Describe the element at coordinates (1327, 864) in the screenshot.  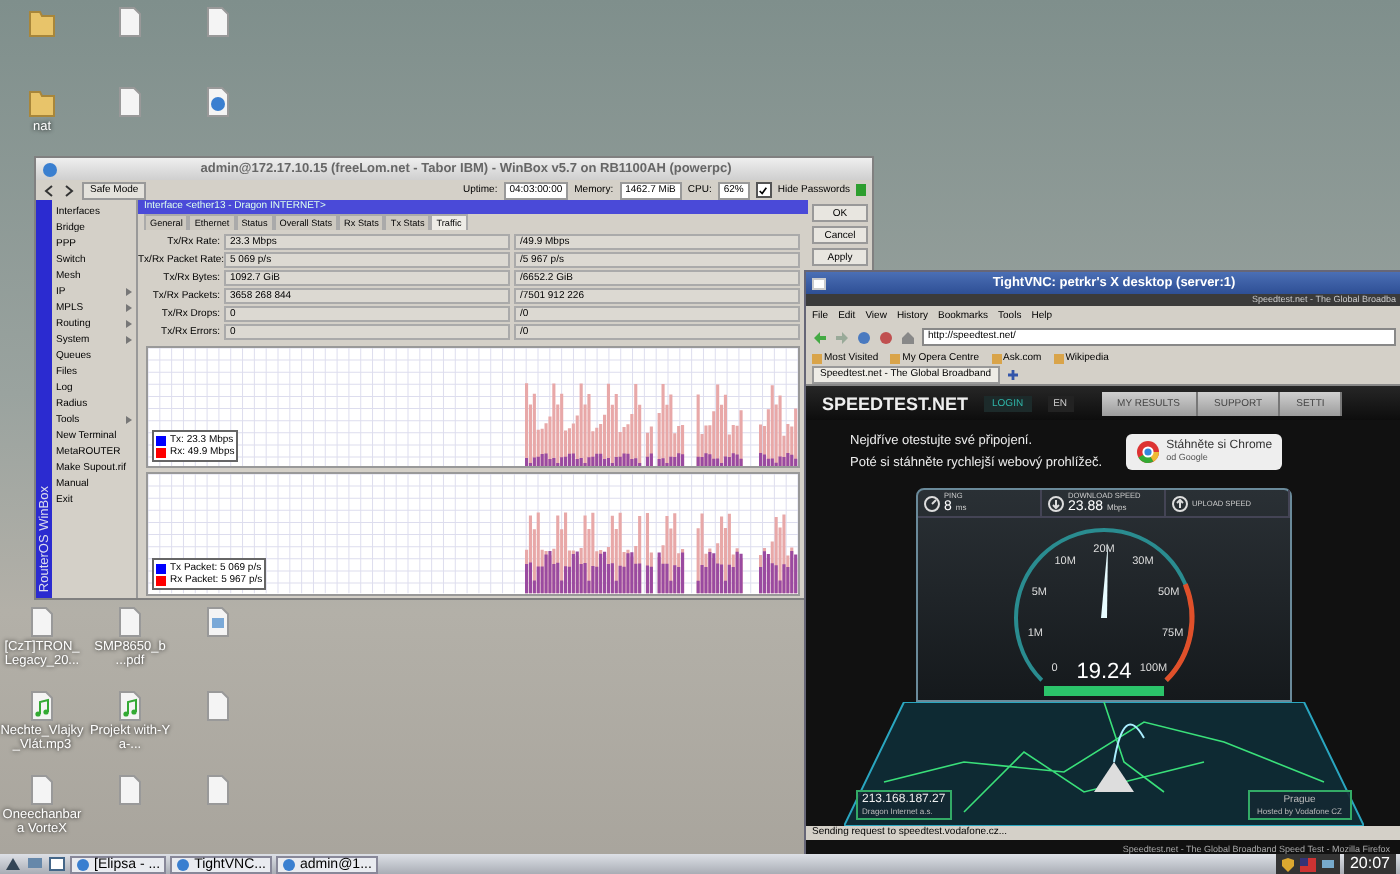
I see `network-icon` at that location.